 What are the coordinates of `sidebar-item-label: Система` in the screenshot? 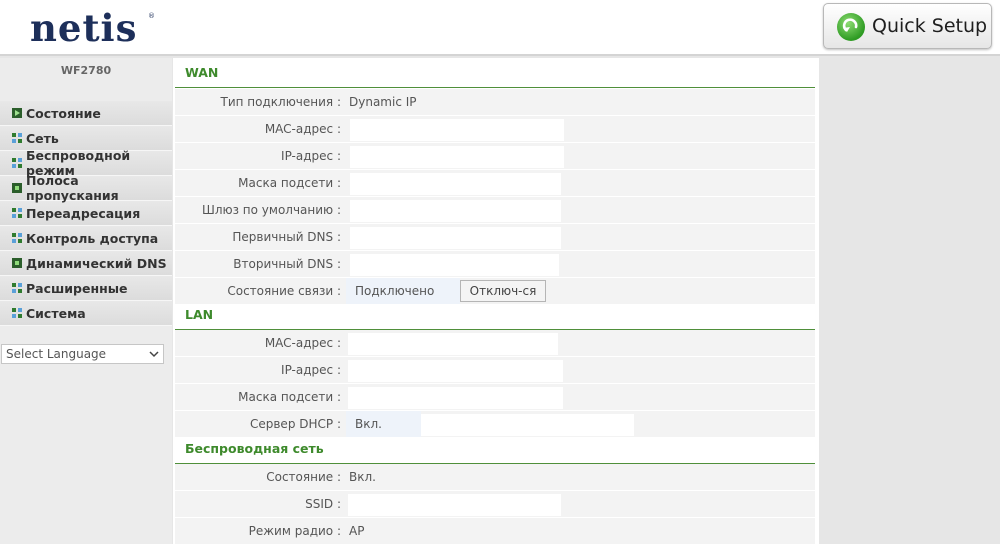 It's located at (56, 313).